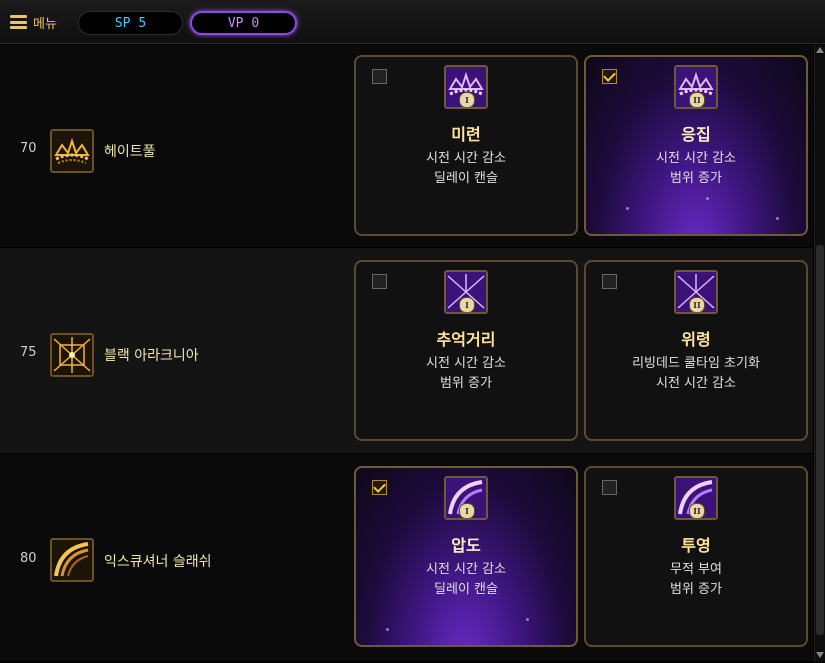 The height and width of the screenshot is (663, 825). What do you see at coordinates (820, 50) in the screenshot?
I see `scroll-up-icon` at bounding box center [820, 50].